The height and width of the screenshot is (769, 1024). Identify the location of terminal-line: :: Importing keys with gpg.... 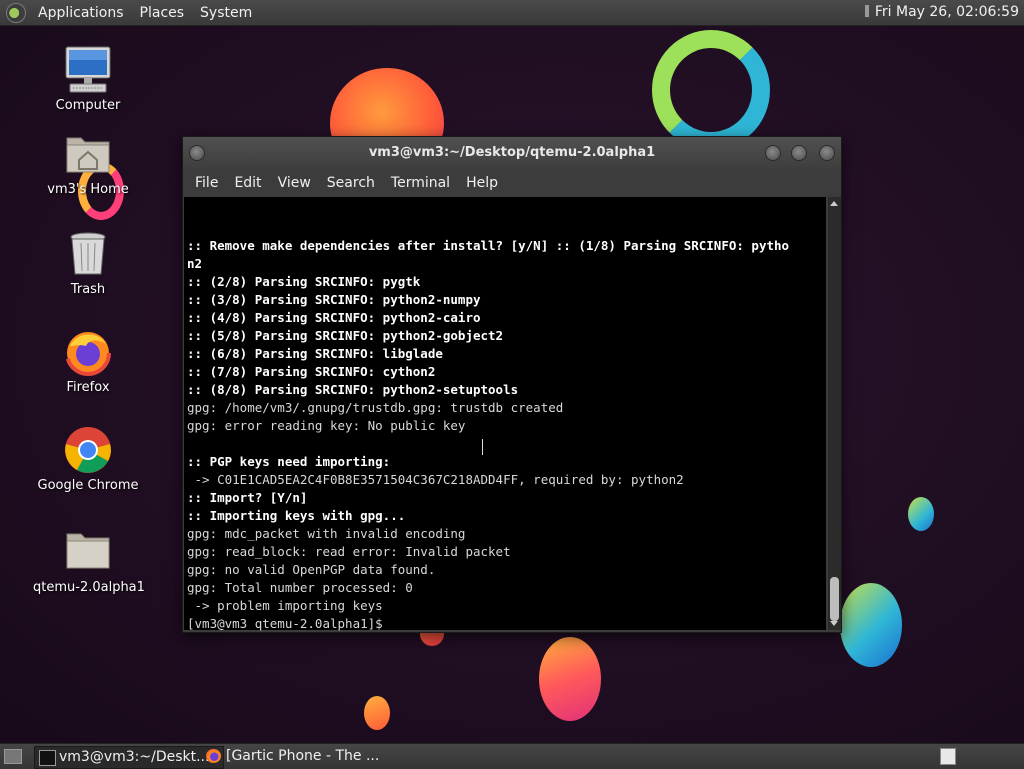
(296, 515).